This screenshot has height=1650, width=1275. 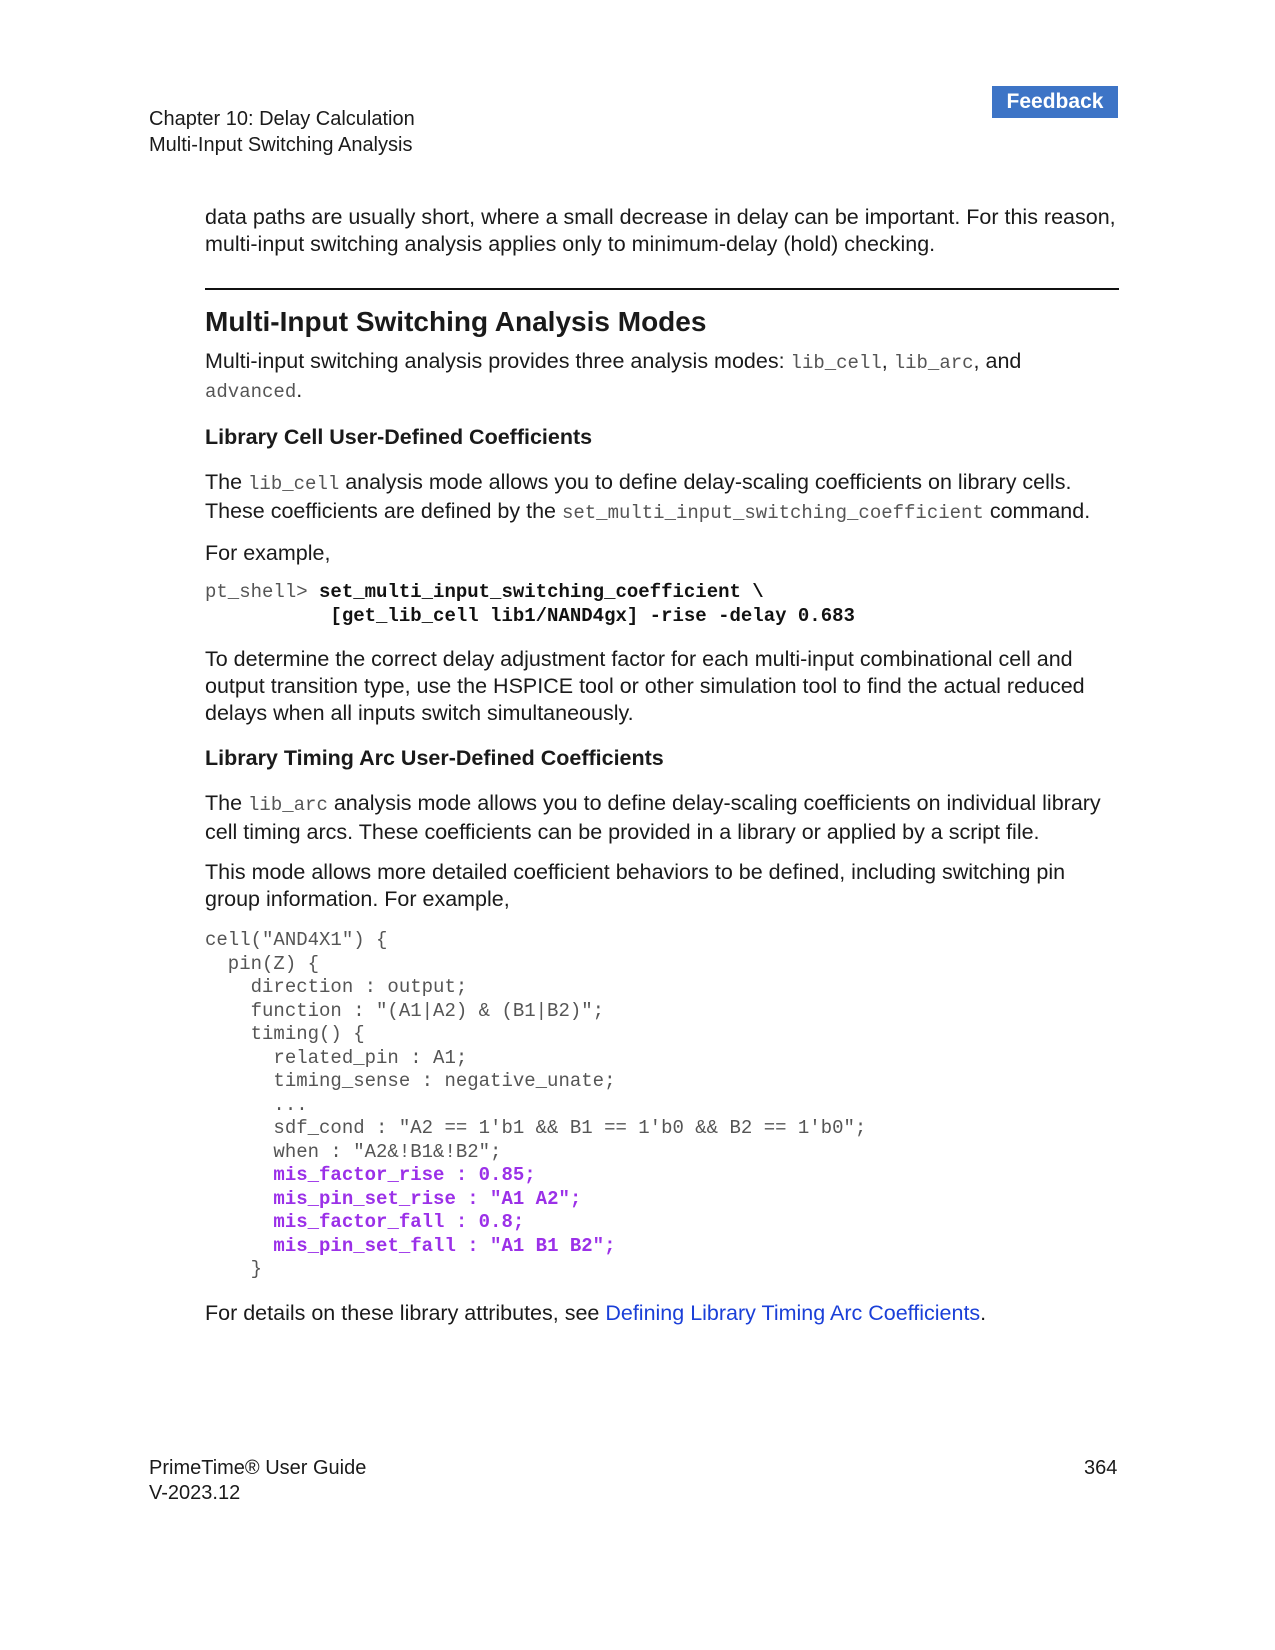 I want to click on modes-sep: , and, so click(x=997, y=361).